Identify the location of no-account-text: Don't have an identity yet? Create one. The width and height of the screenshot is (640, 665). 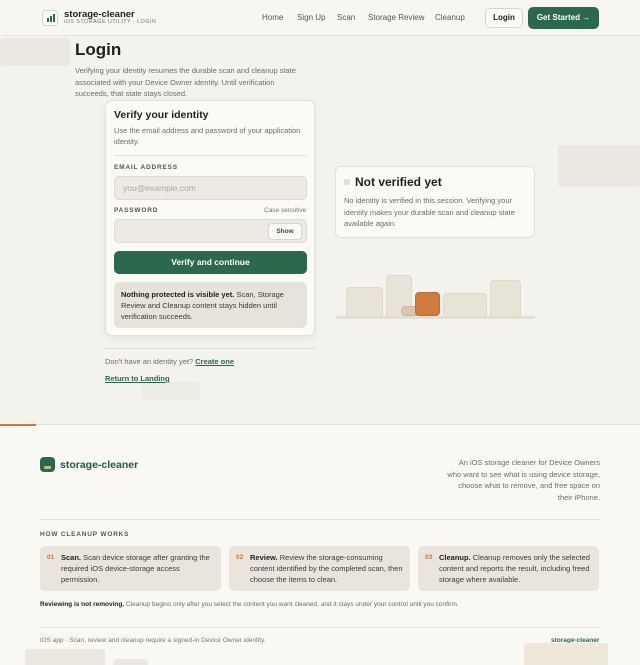
(169, 361).